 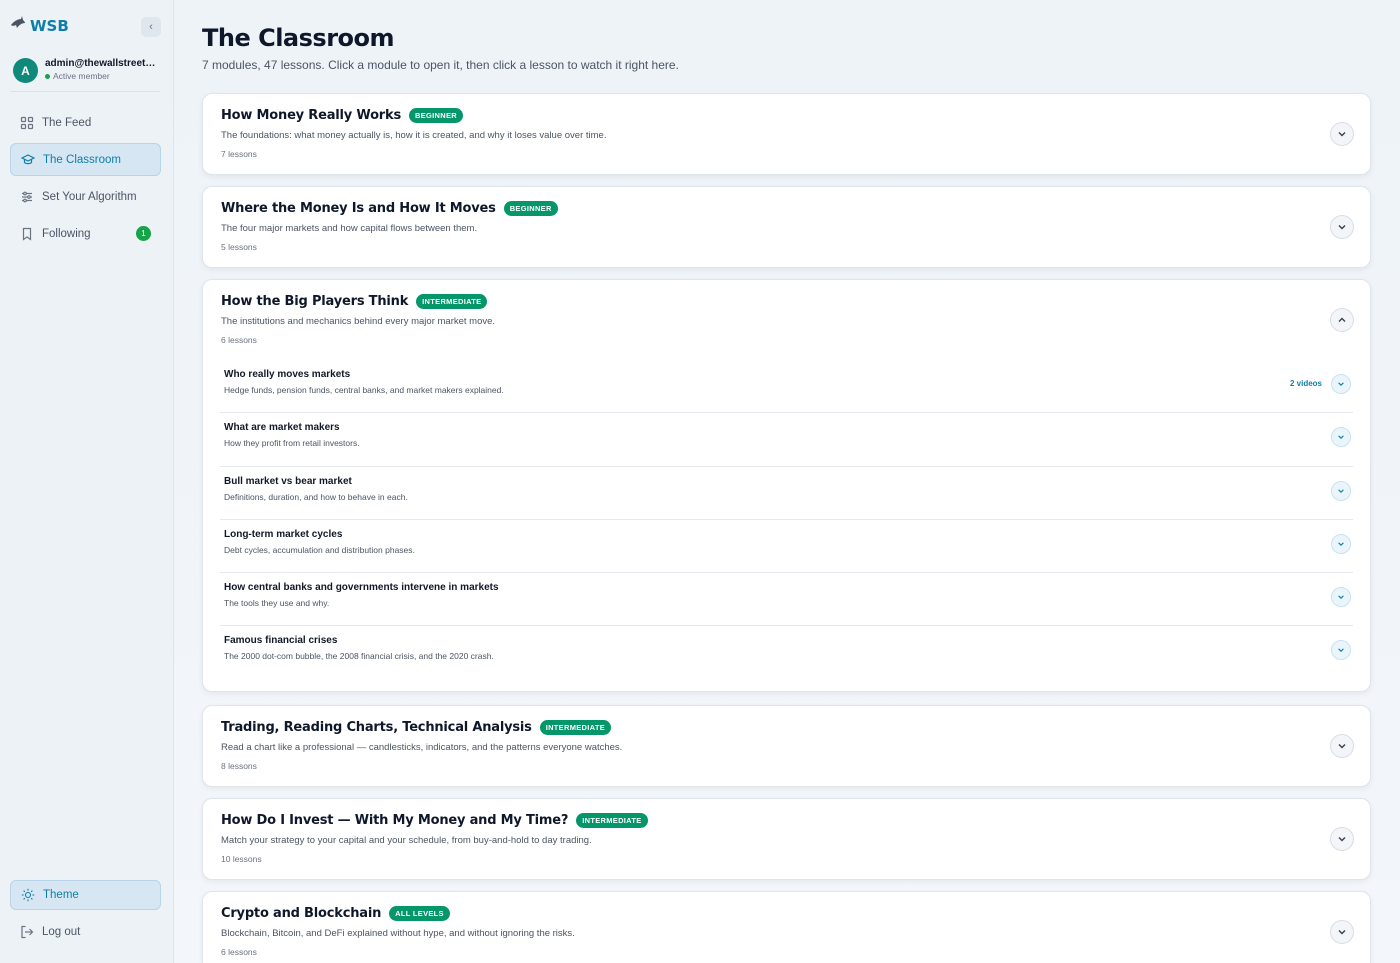 I want to click on theme-label: Theme, so click(x=61, y=895).